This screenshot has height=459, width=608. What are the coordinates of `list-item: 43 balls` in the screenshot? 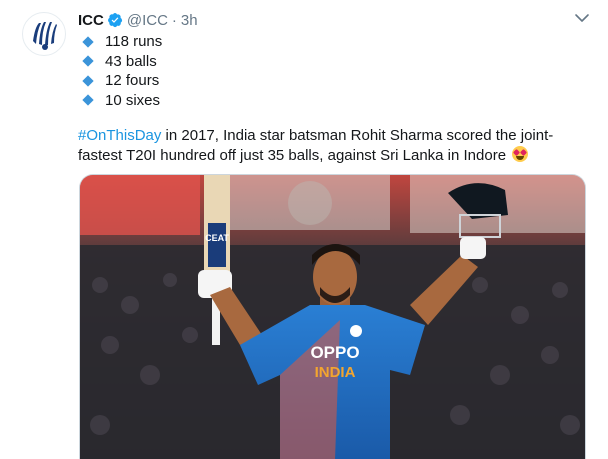 It's located at (121, 62).